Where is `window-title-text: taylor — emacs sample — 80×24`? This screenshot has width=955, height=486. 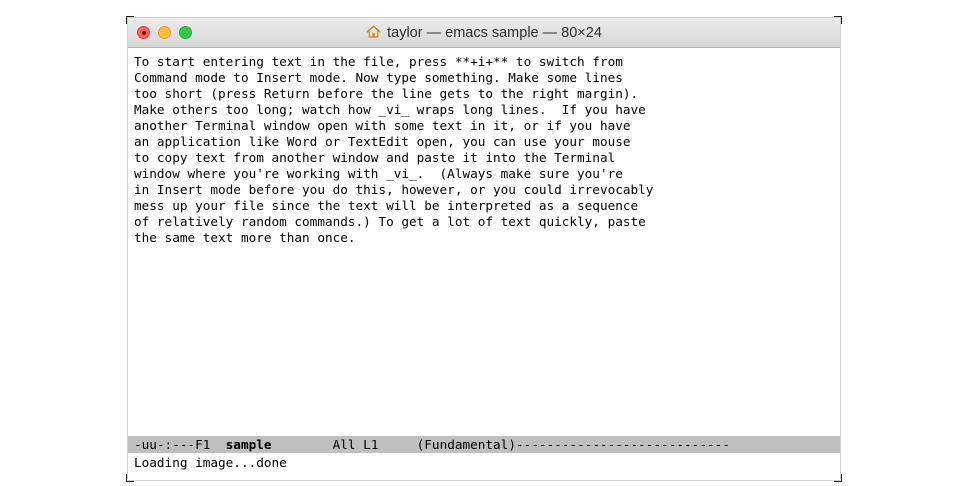
window-title-text: taylor — emacs sample — 80×24 is located at coordinates (494, 33).